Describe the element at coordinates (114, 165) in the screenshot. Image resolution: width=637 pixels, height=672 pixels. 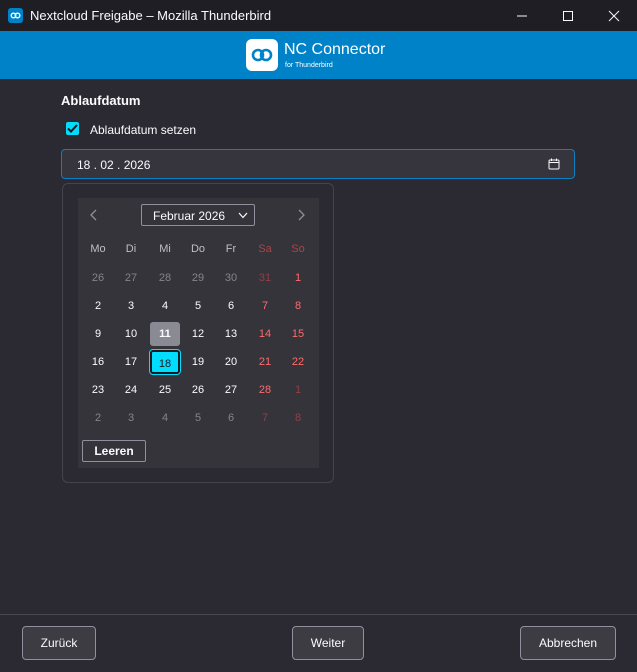
I see `date-value: 18 . 02 . 2026` at that location.